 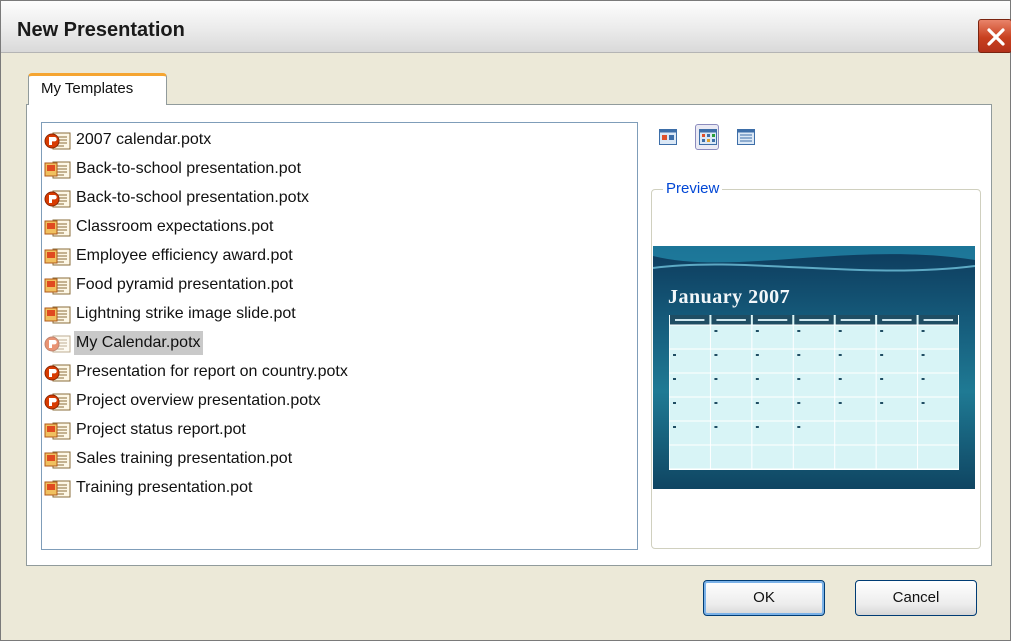 I want to click on template-list-item: Project status report.pot, so click(x=339, y=431).